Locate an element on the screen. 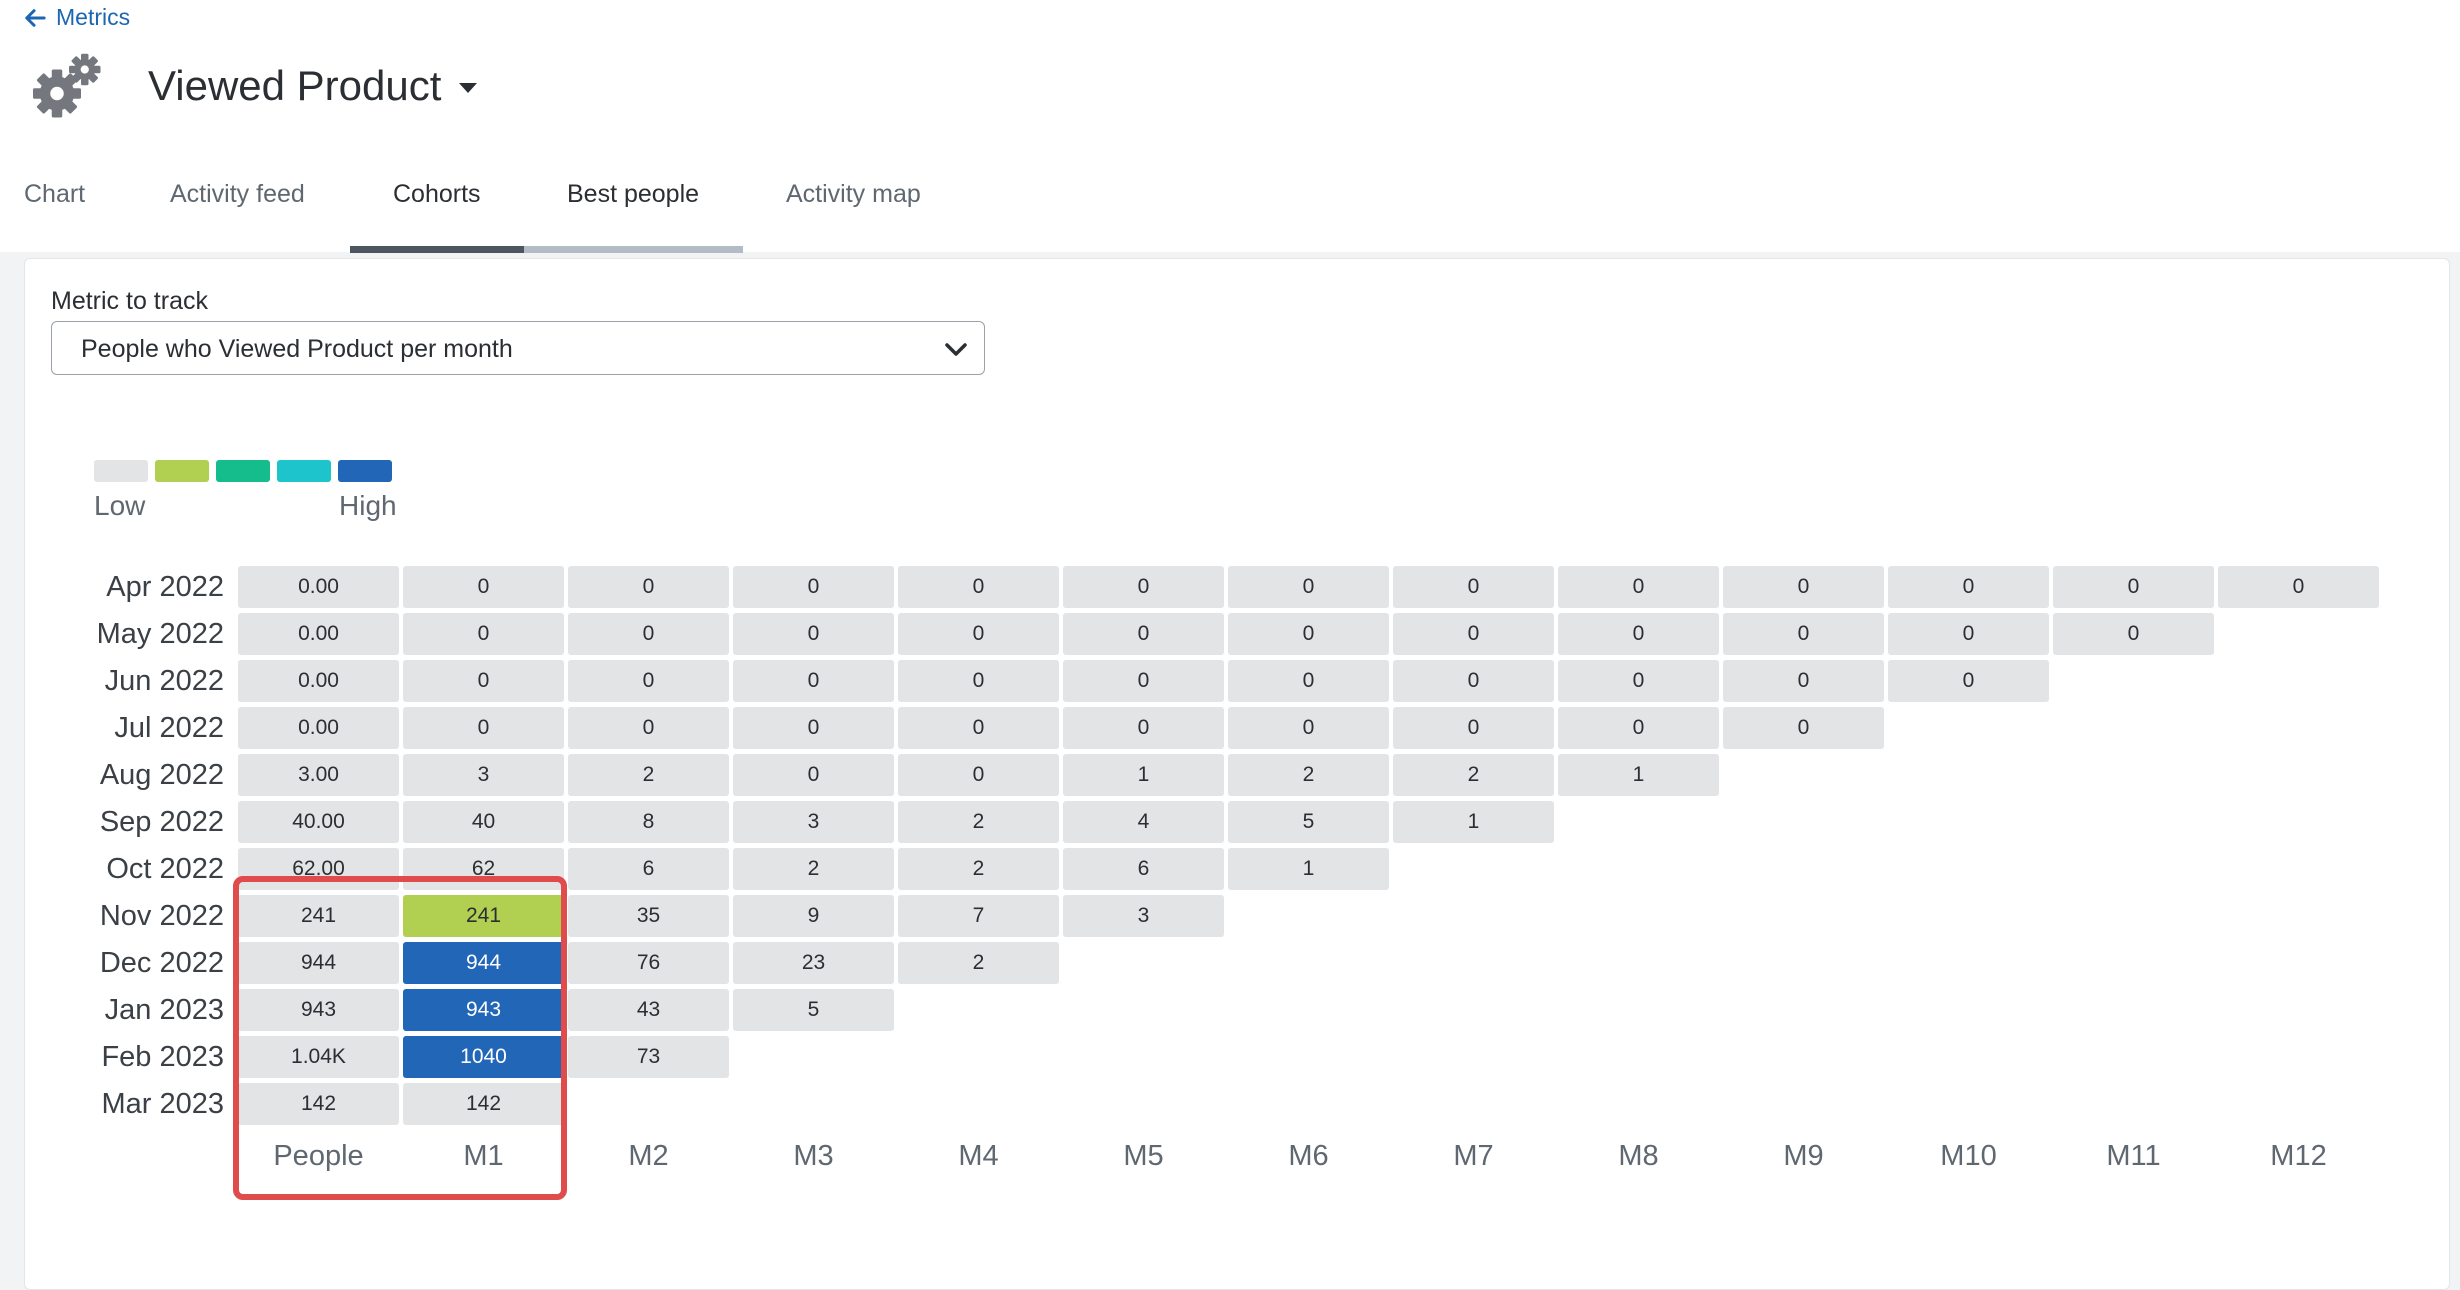 The height and width of the screenshot is (1290, 2460). tab-activity-map: Activity map is located at coordinates (853, 194).